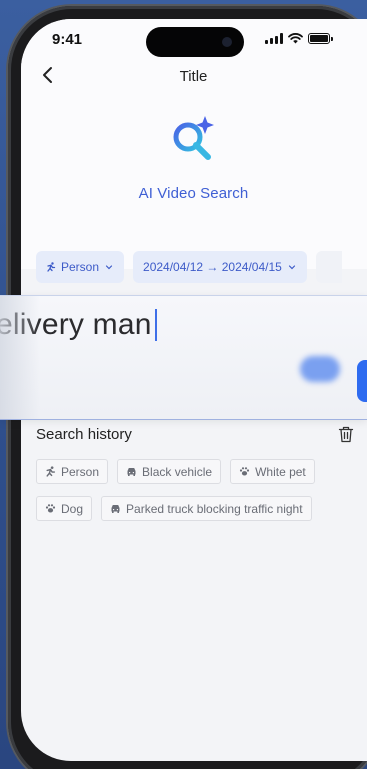  I want to click on nav-title: Title, so click(193, 76).